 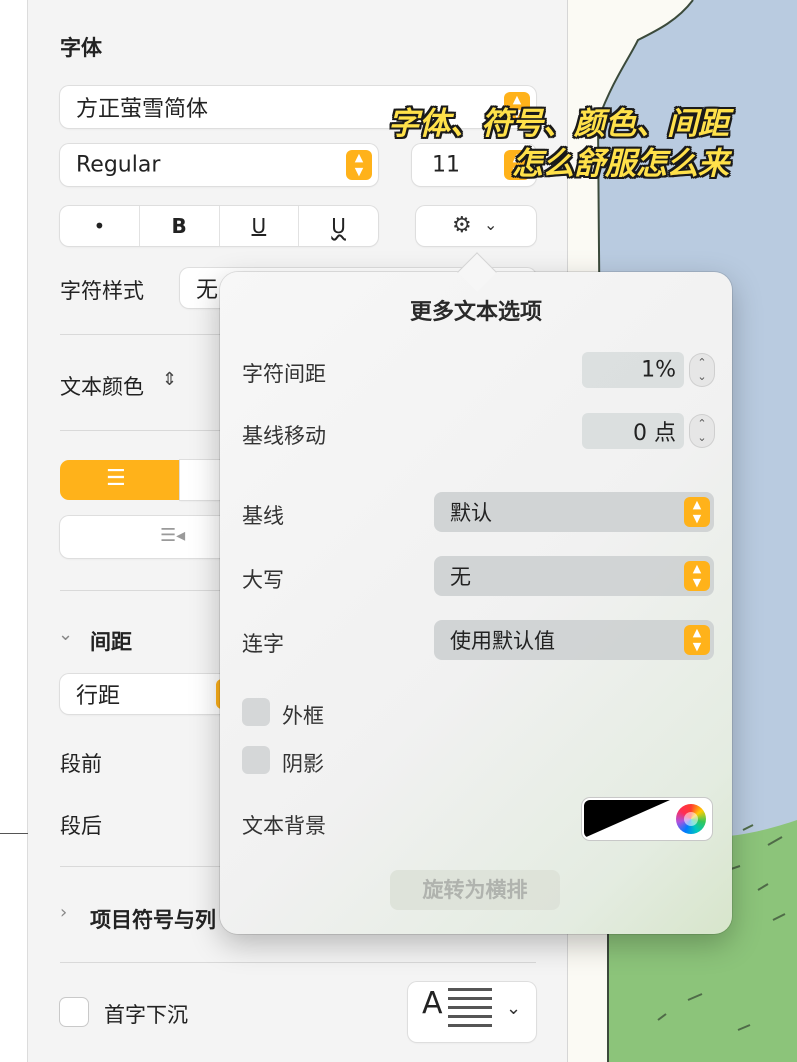 What do you see at coordinates (574, 512) in the screenshot?
I see `baseline-select: 默认 ▲ ▼` at bounding box center [574, 512].